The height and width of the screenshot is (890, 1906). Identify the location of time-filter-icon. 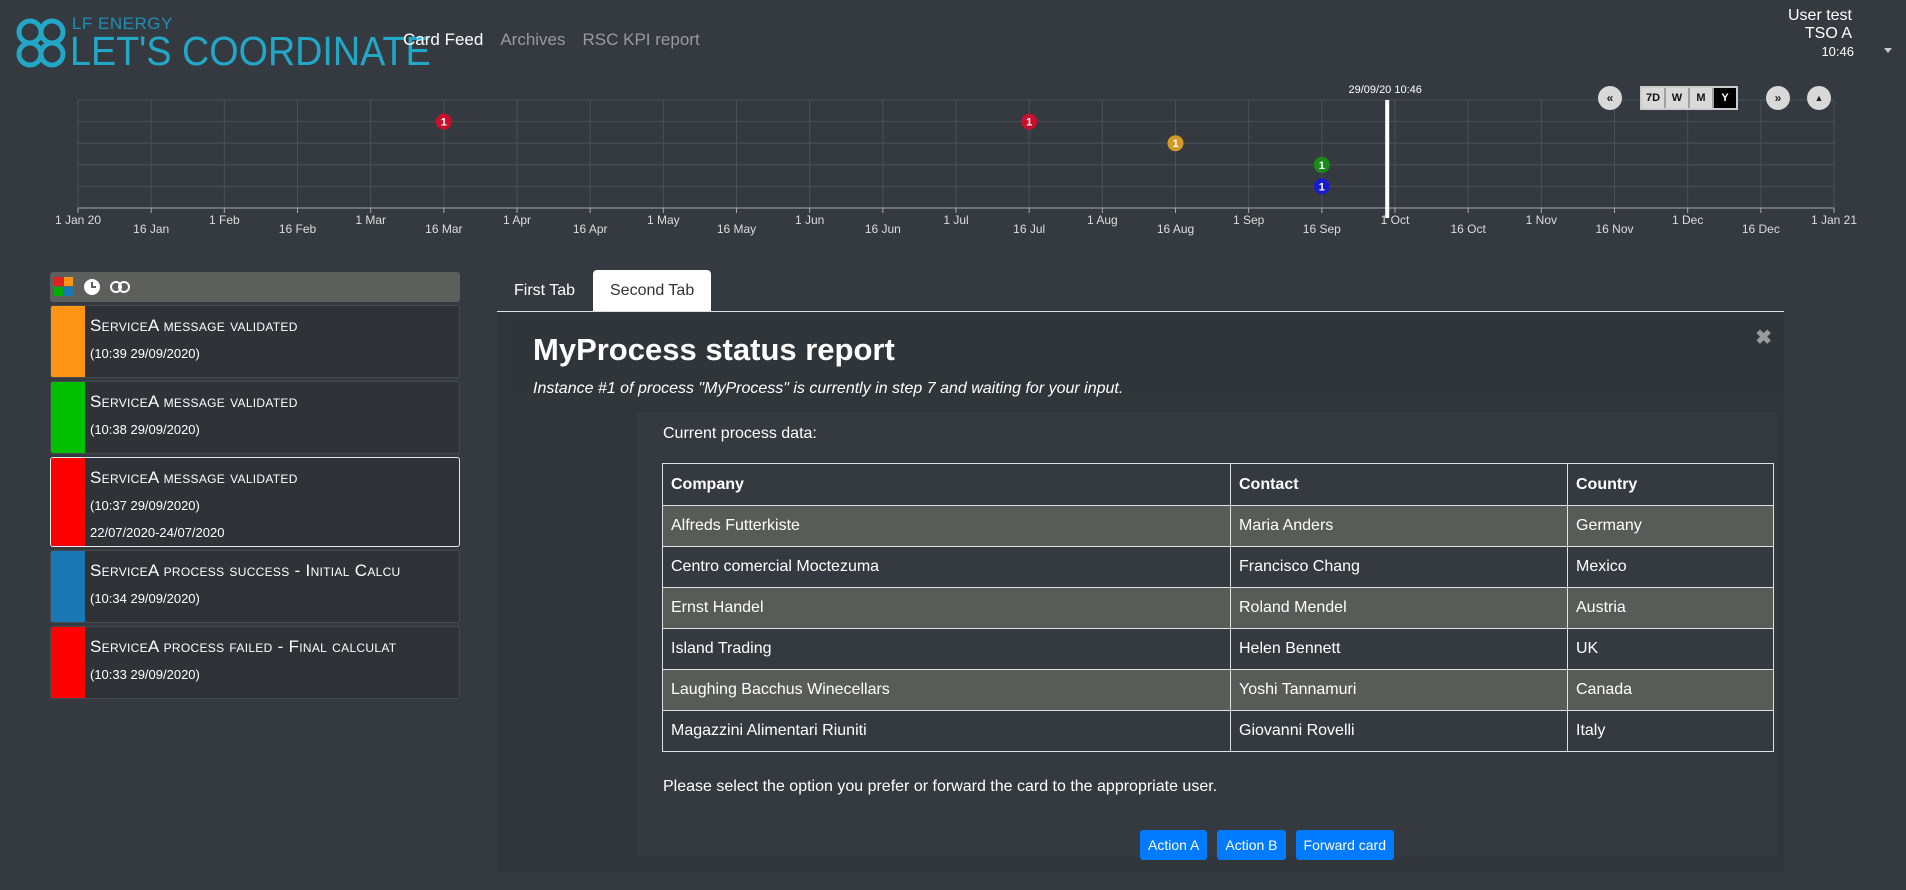
(92, 287).